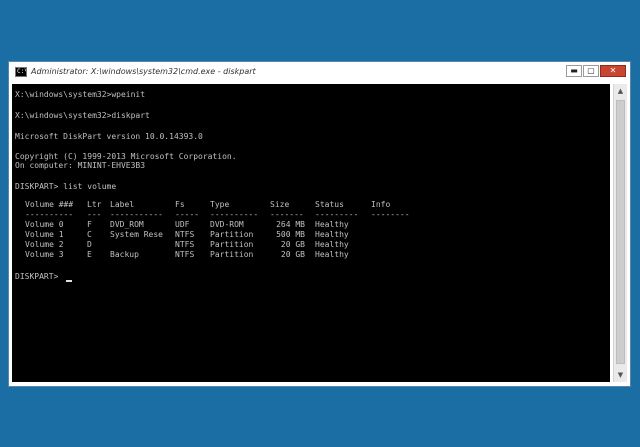 The width and height of the screenshot is (640, 447). I want to click on table-cell: 264 MB, so click(290, 224).